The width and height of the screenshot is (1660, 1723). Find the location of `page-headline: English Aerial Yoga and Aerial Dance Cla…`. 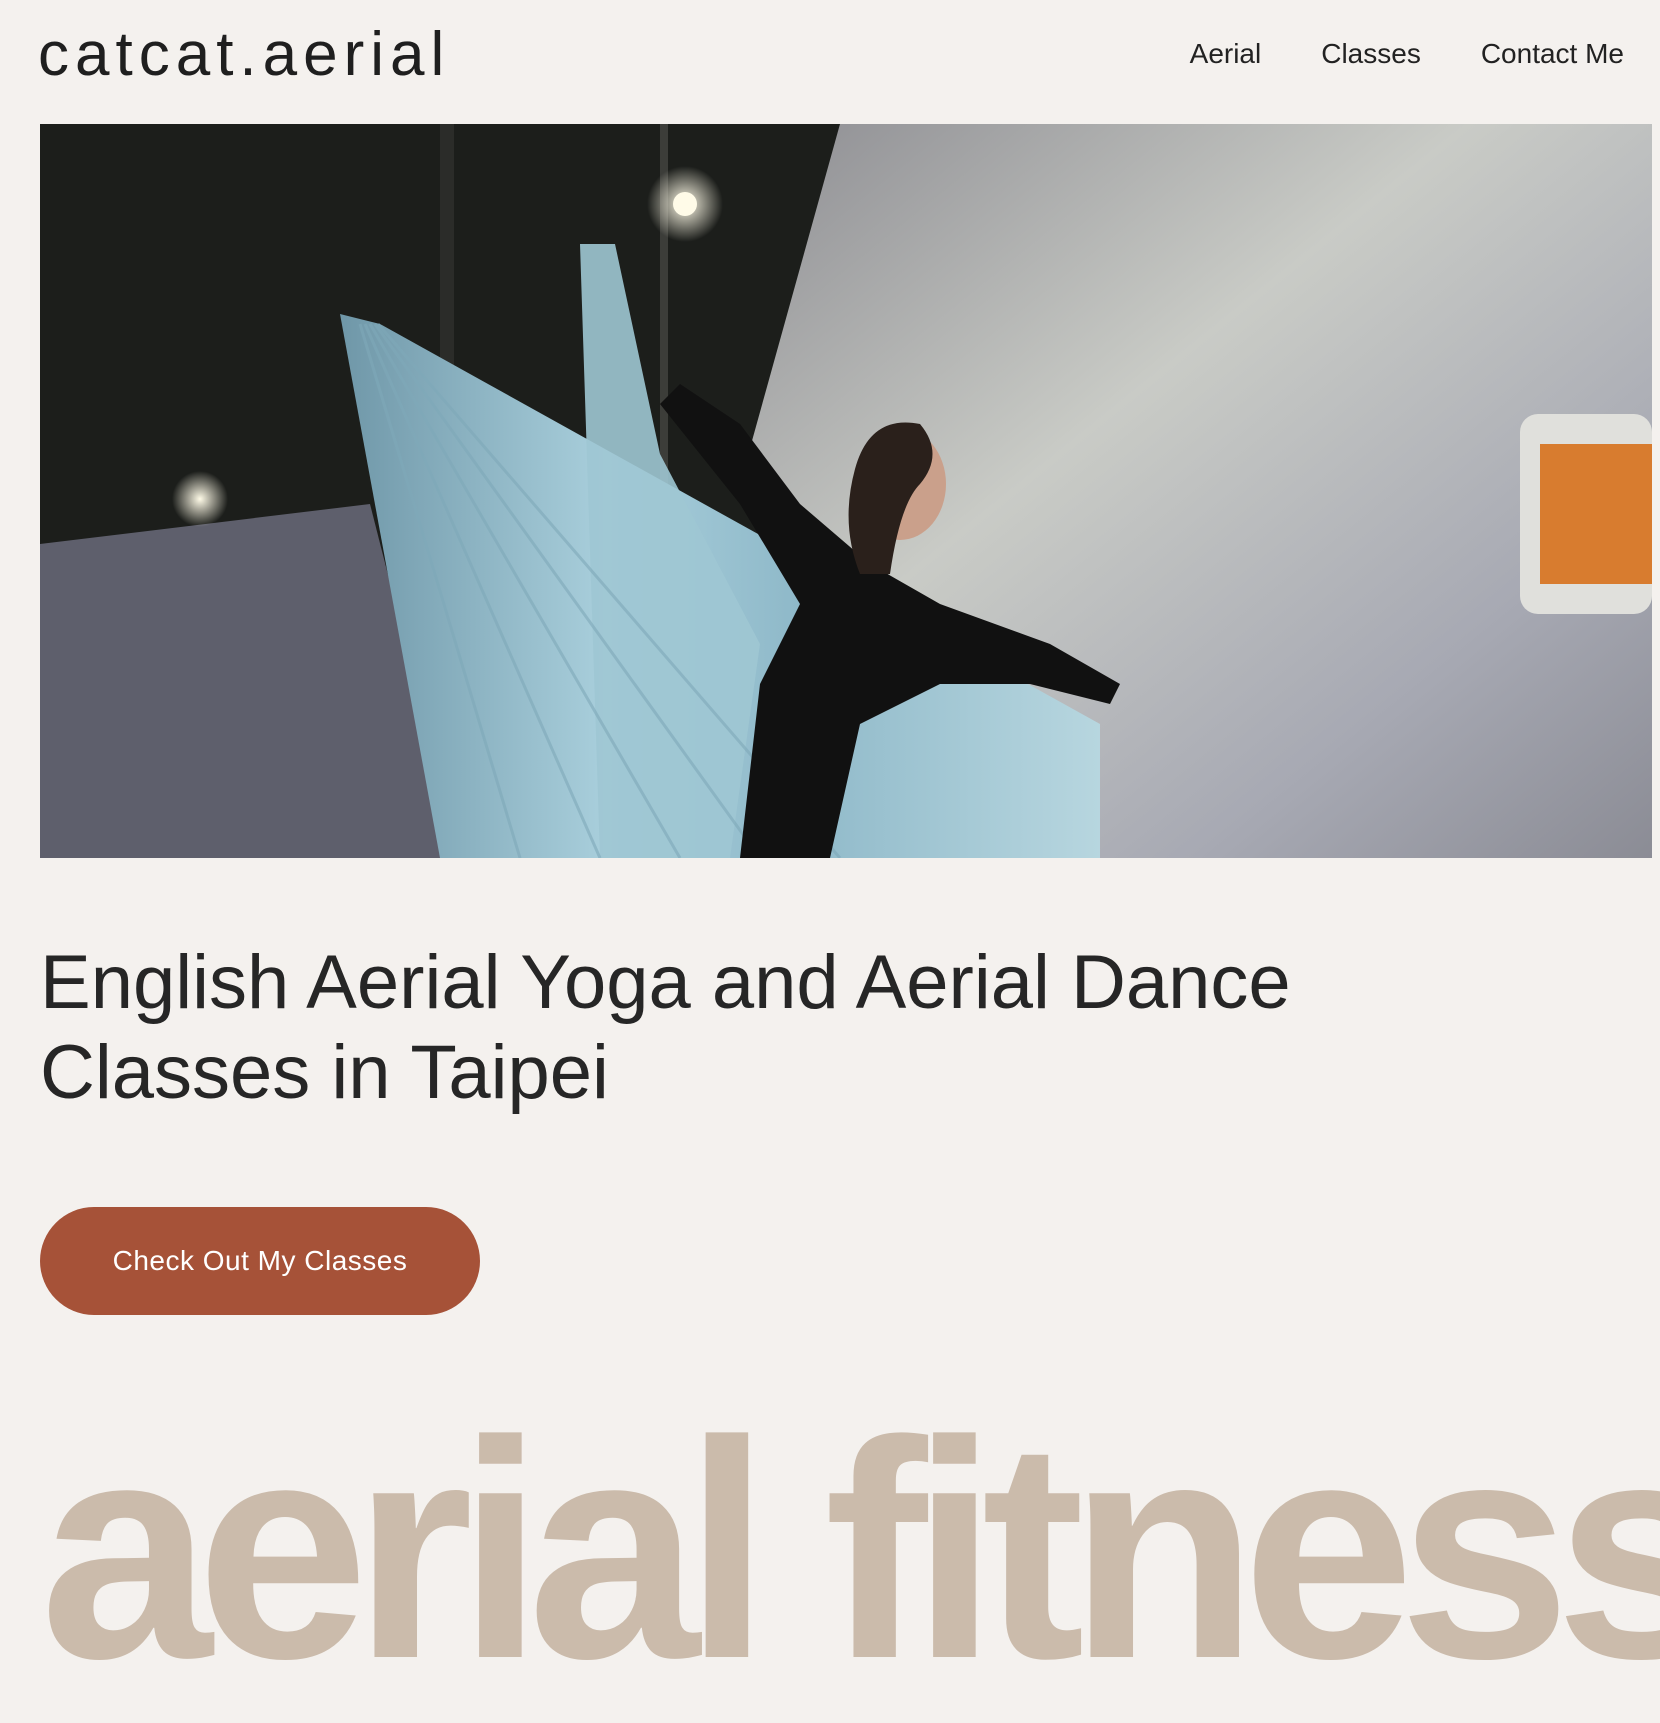

page-headline: English Aerial Yoga and Aerial Dance Cla… is located at coordinates (665, 1027).